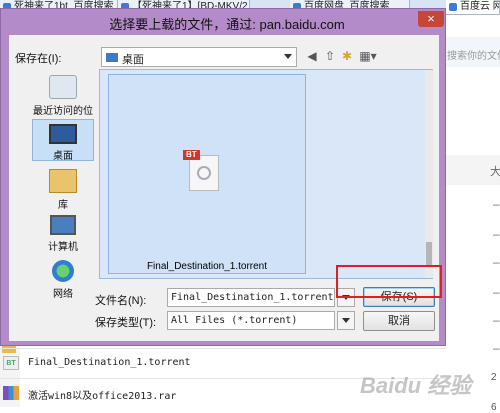  I want to click on computer-icon, so click(63, 225).